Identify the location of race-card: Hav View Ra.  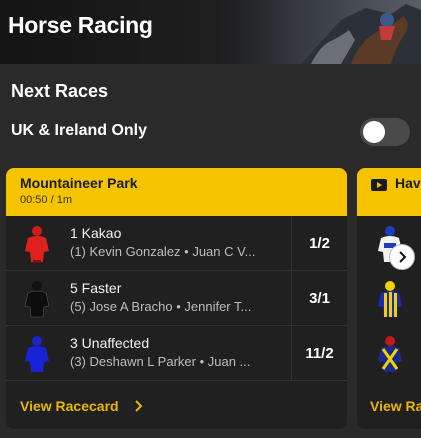
(389, 298).